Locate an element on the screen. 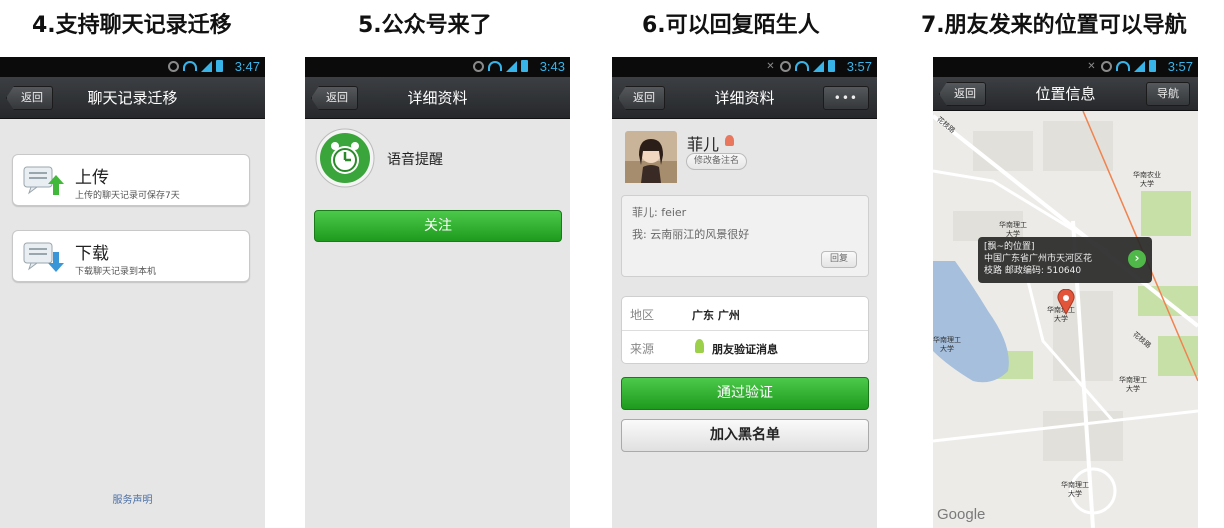  info-table: 地区 广东 广州 来源 朋友验证消息 is located at coordinates (745, 330).